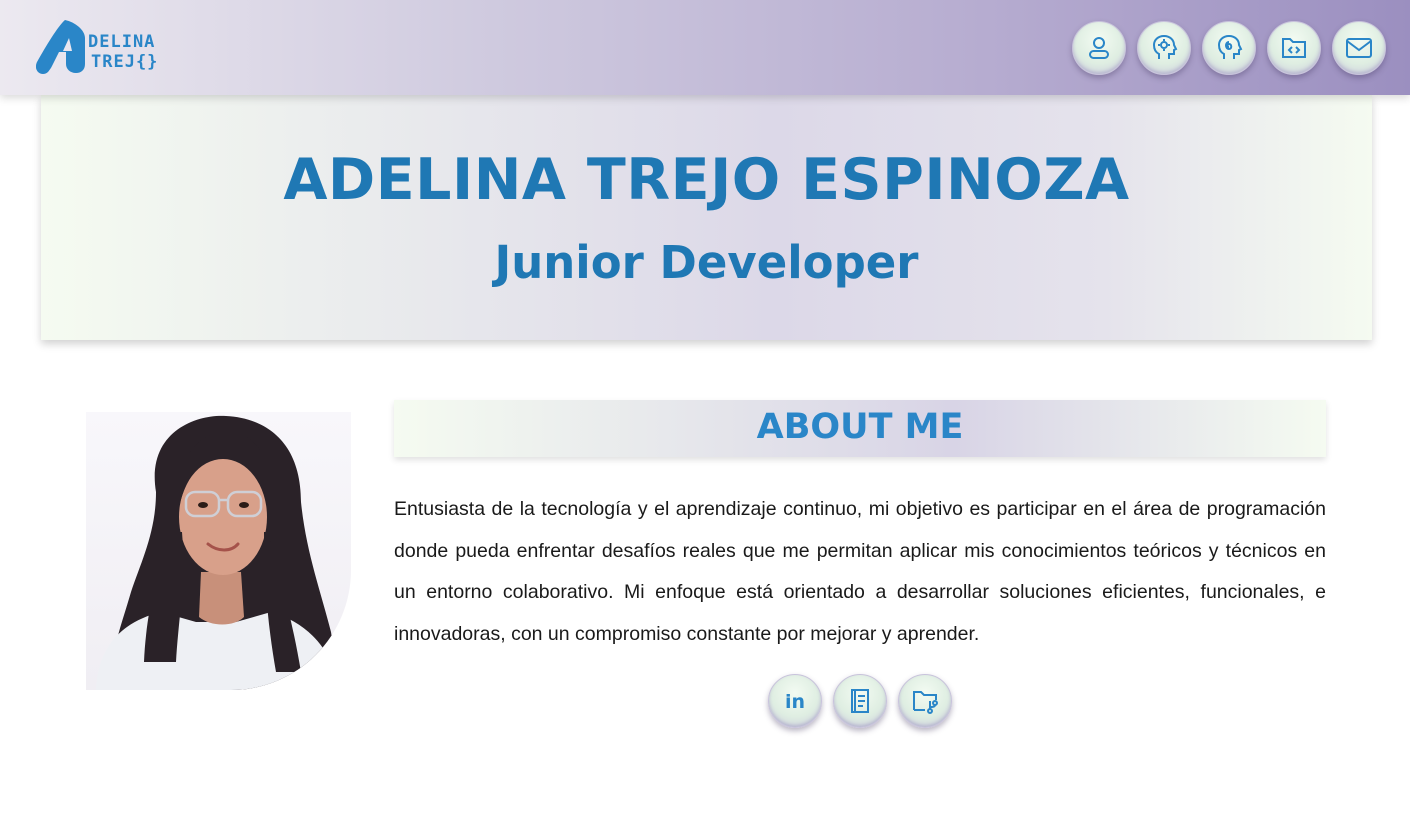 The width and height of the screenshot is (1410, 817). I want to click on user-icon, so click(1099, 48).